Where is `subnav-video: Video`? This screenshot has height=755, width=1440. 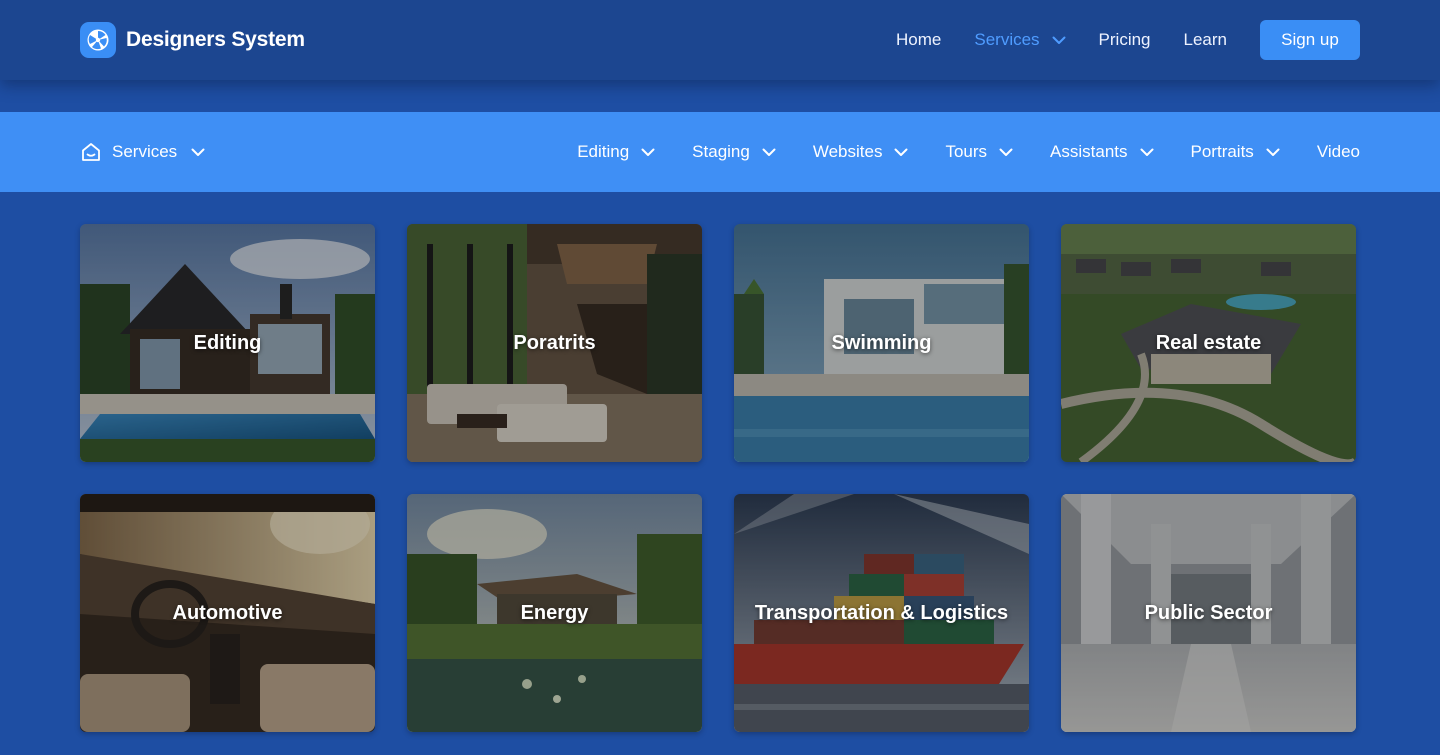 subnav-video: Video is located at coordinates (1338, 152).